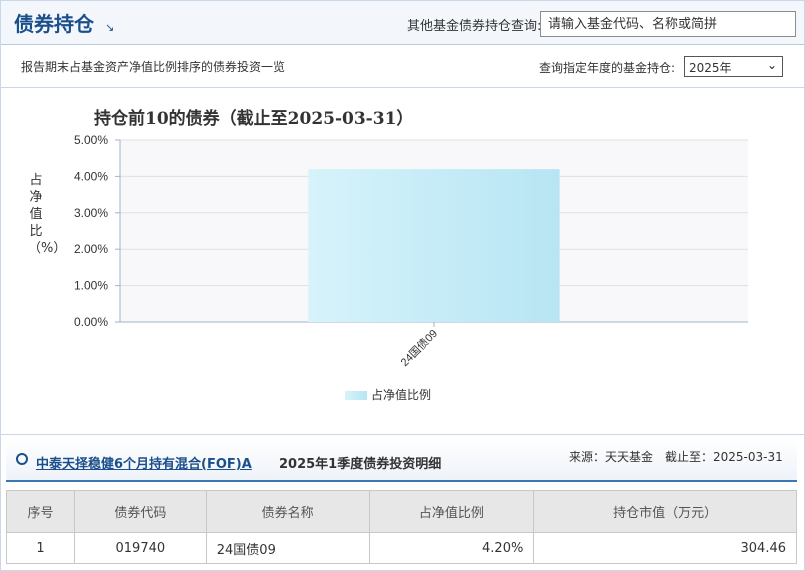 The image size is (805, 571). I want to click on cell-code: 019740, so click(140, 548).